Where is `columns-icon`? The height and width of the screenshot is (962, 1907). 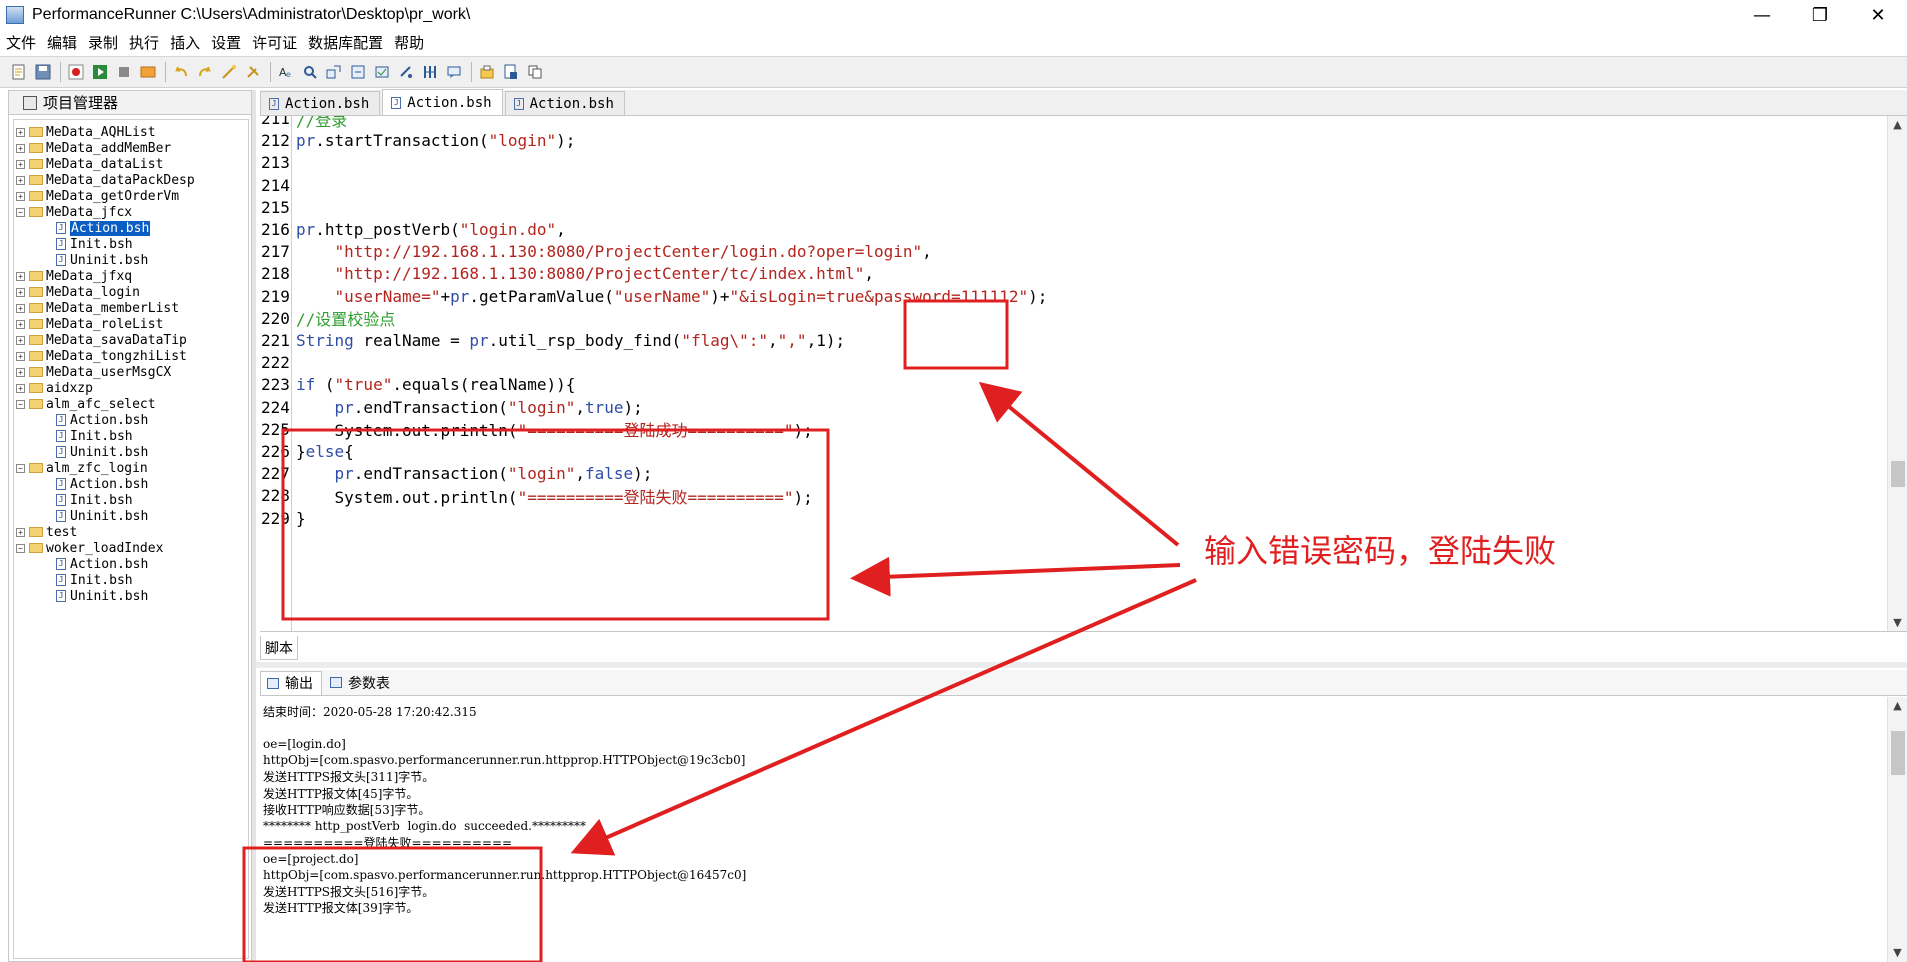
columns-icon is located at coordinates (430, 72).